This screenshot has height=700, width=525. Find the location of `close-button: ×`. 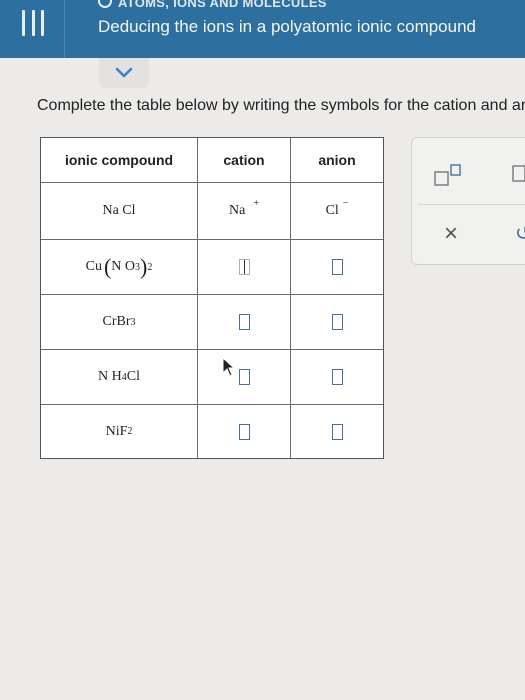

close-button: × is located at coordinates (451, 234).